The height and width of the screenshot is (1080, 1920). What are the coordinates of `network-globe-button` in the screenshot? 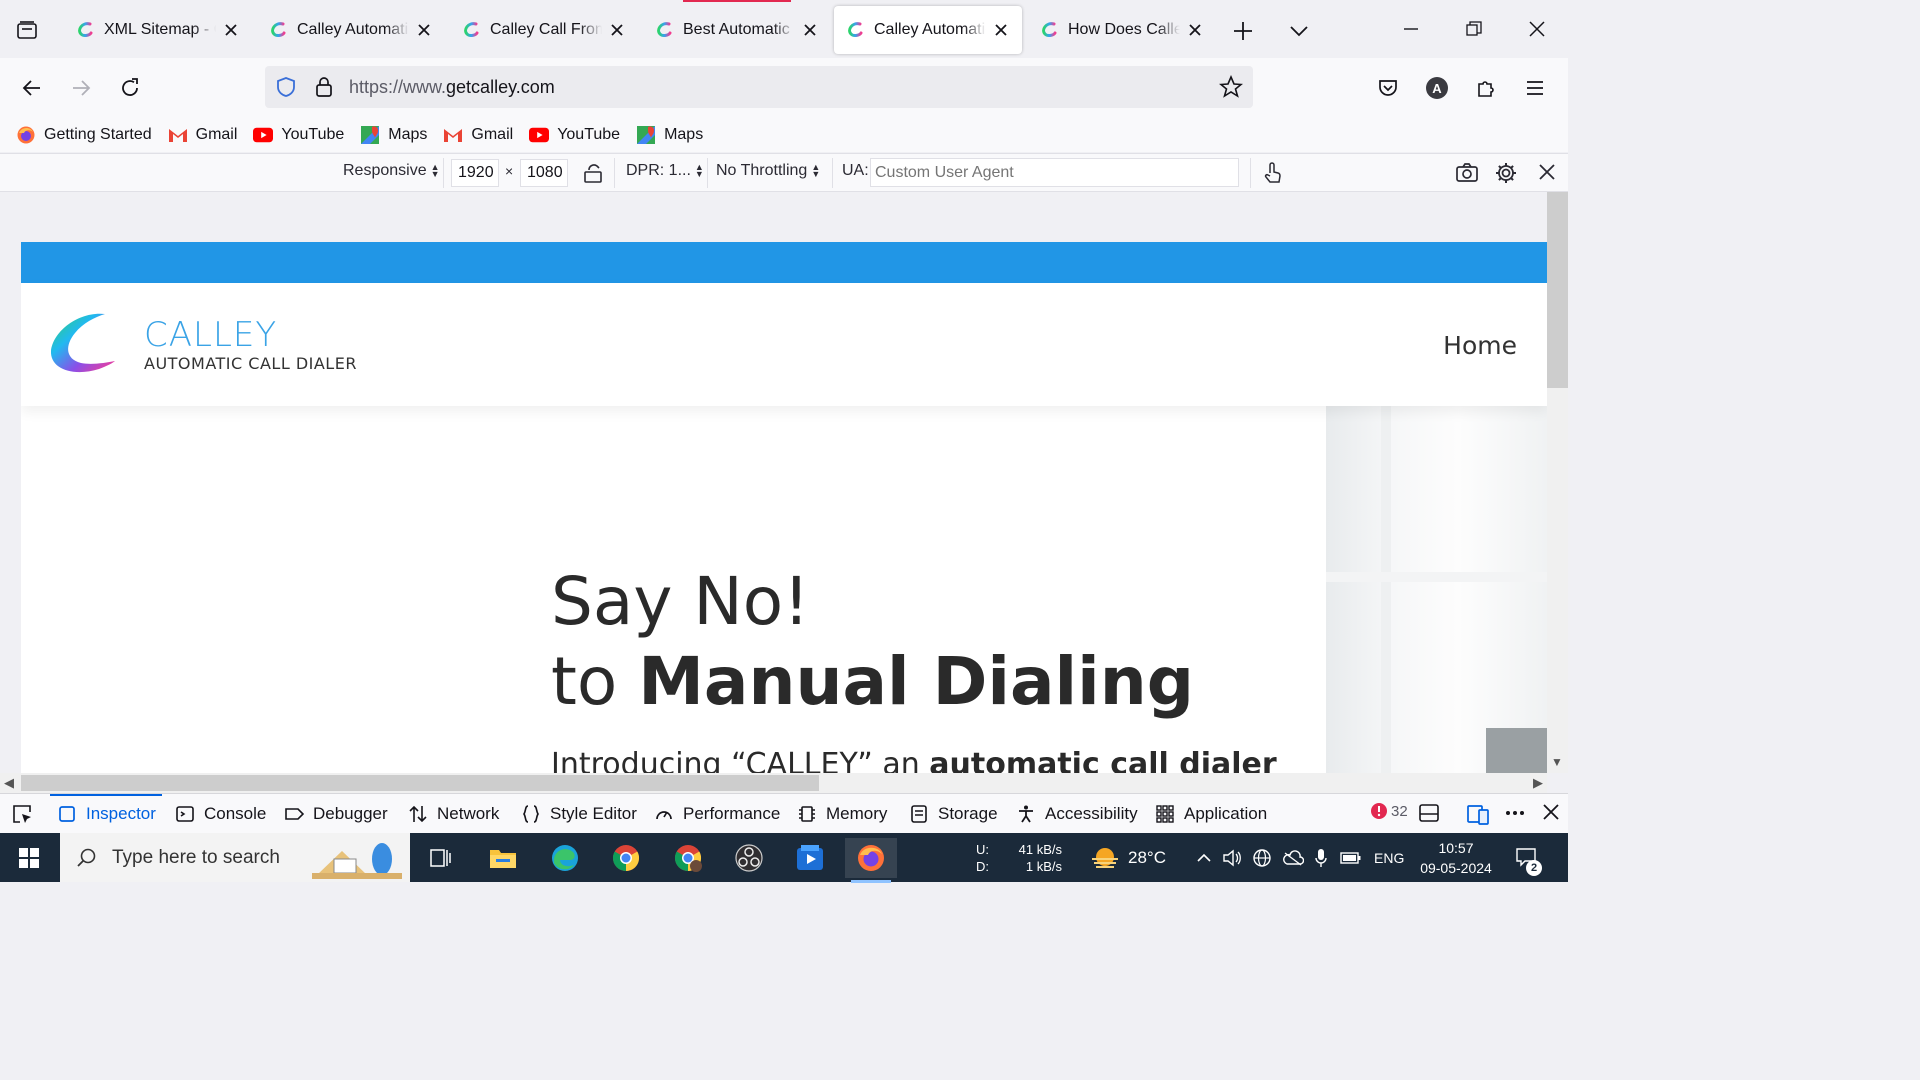 It's located at (1262, 857).